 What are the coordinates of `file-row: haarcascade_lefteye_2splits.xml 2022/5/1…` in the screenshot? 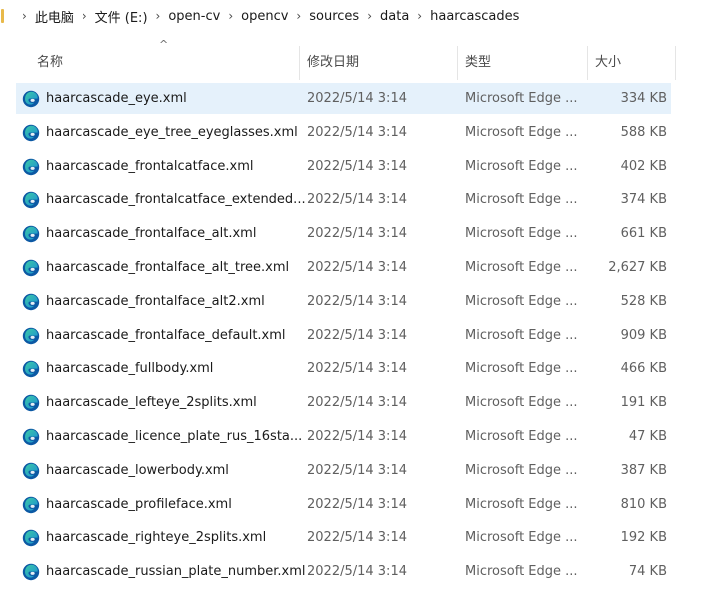 It's located at (358, 403).